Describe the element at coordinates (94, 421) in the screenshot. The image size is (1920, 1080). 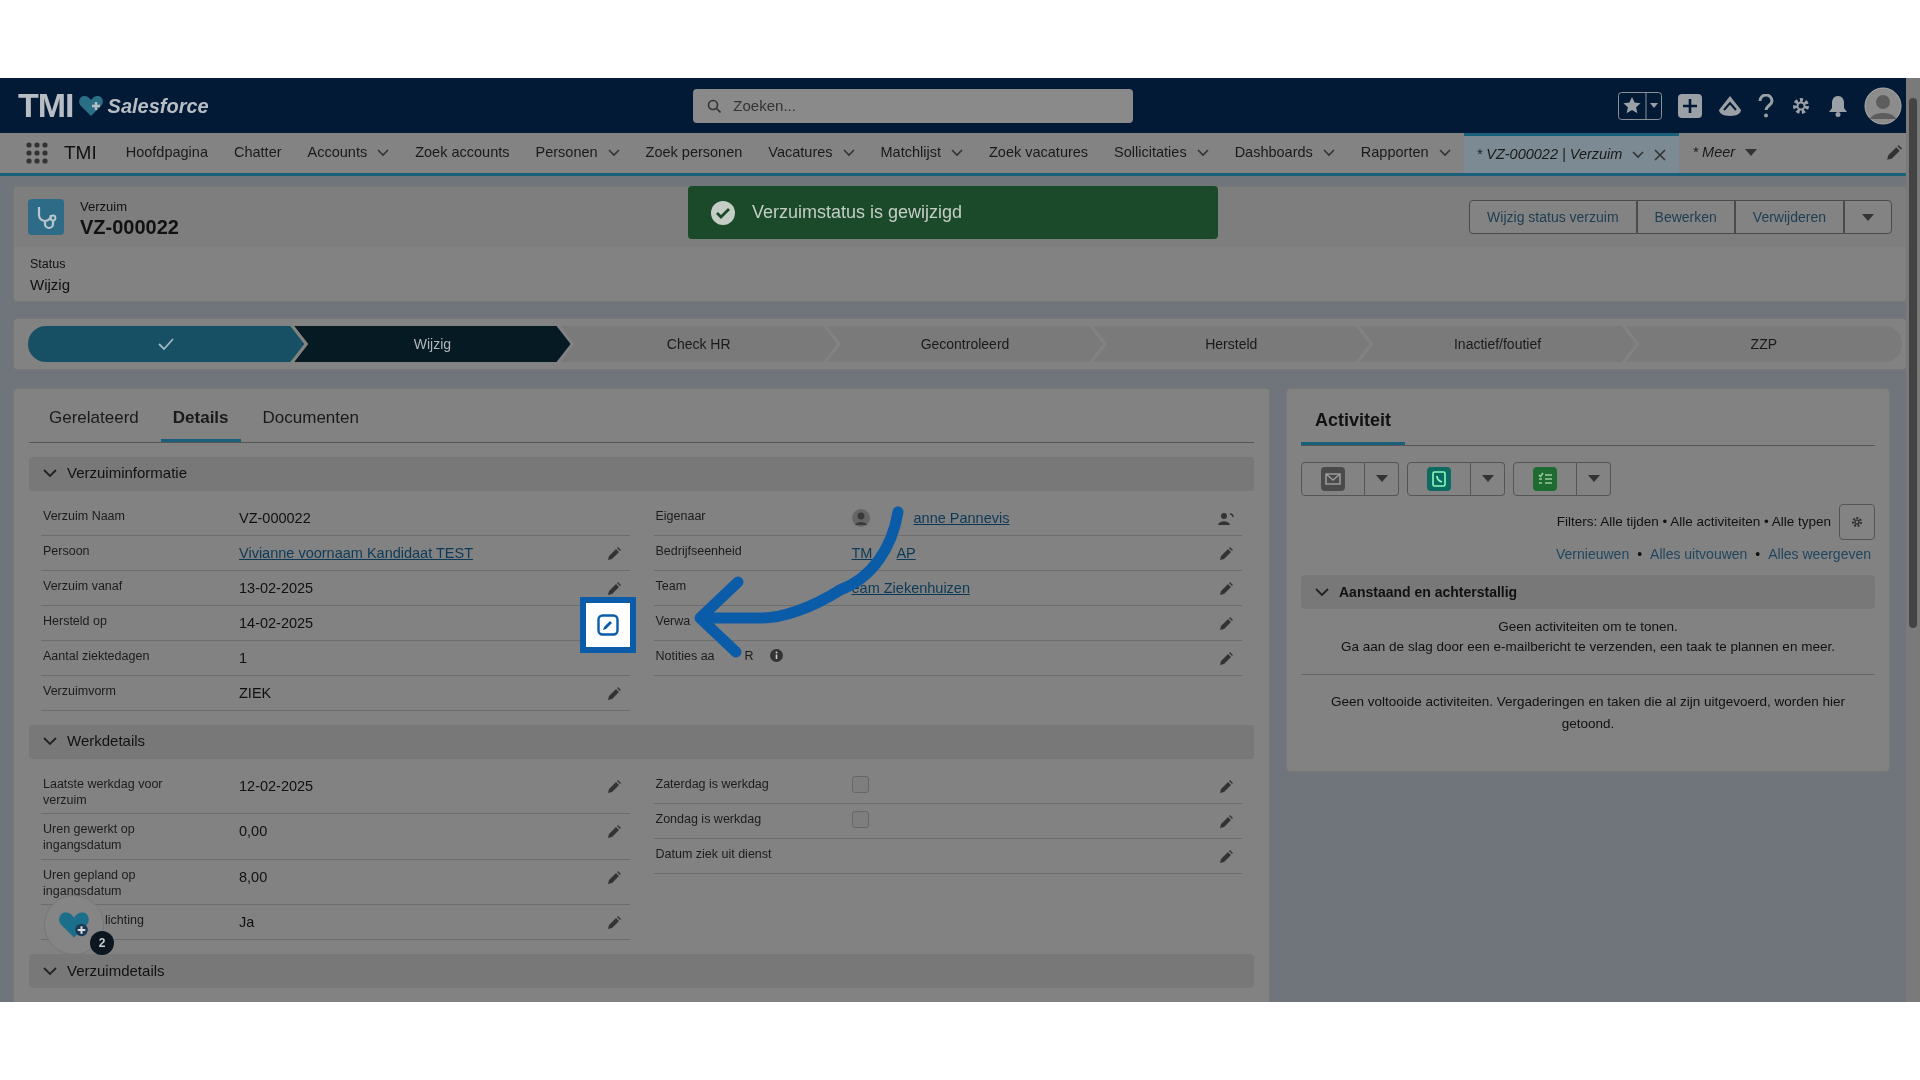
I see `tab: Gerelateerd` at that location.